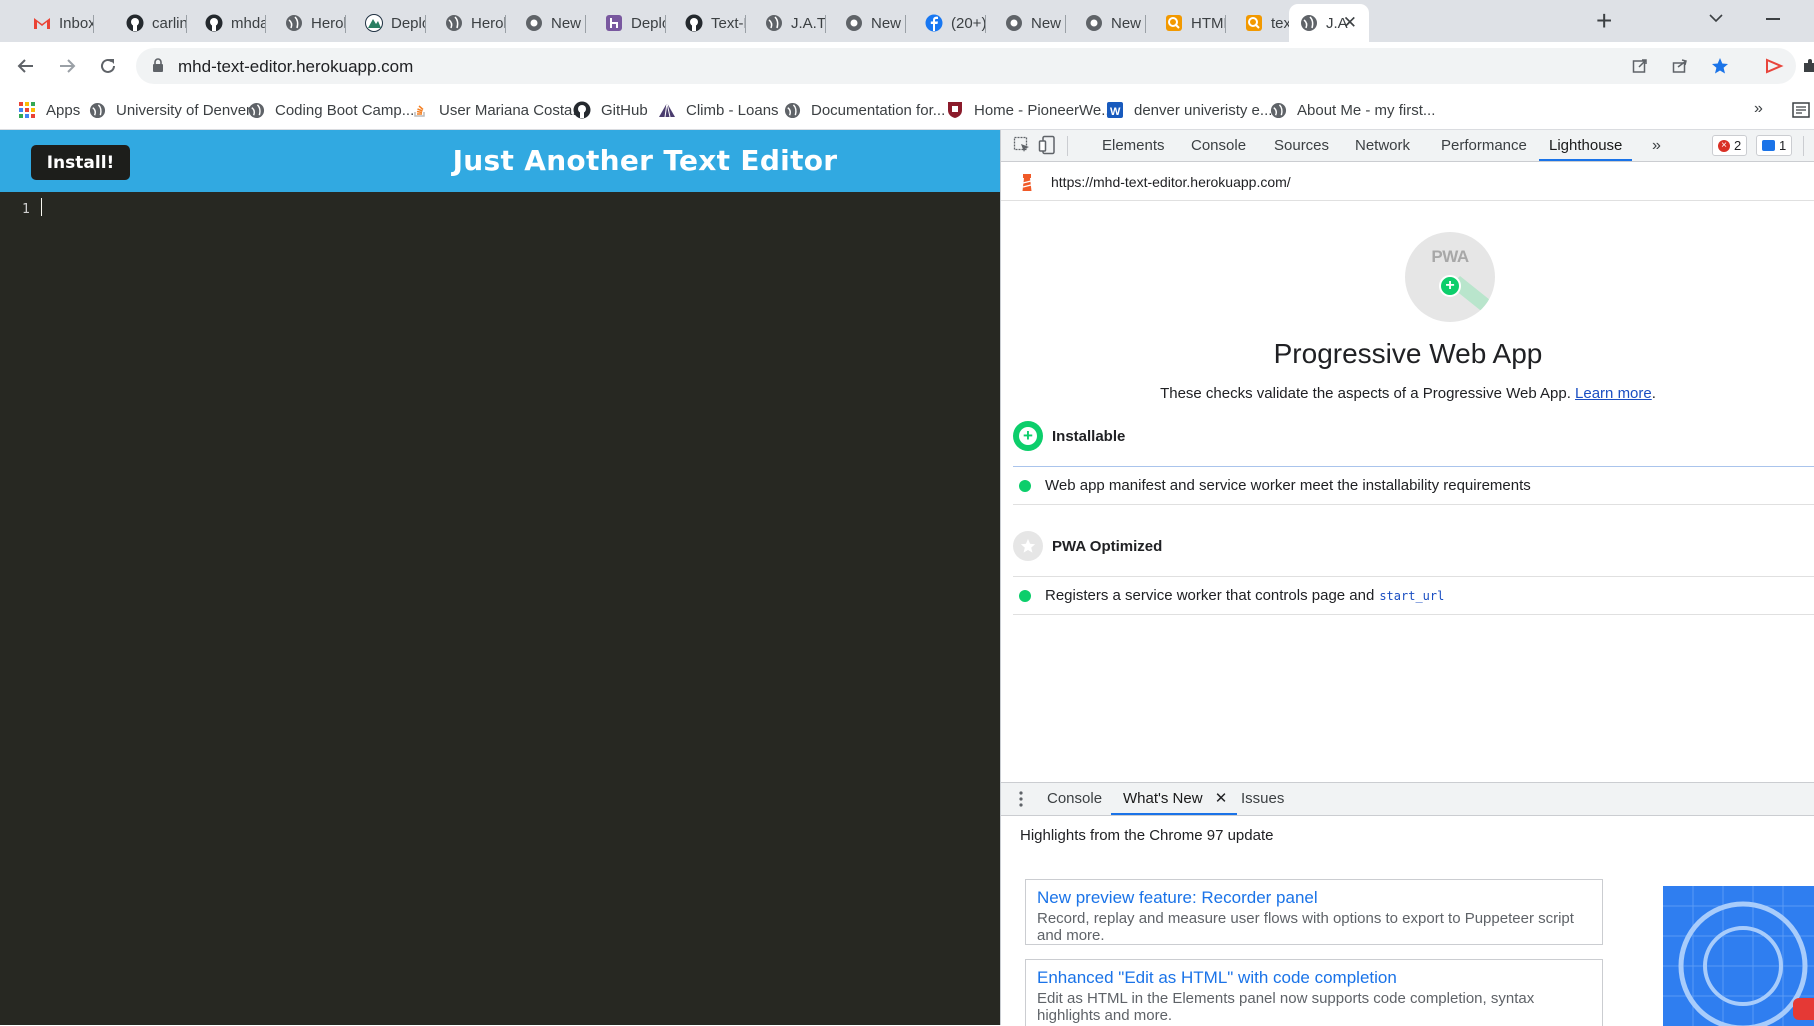 This screenshot has width=1814, height=1026. I want to click on drawer-menu-kebab-icon, so click(1021, 801).